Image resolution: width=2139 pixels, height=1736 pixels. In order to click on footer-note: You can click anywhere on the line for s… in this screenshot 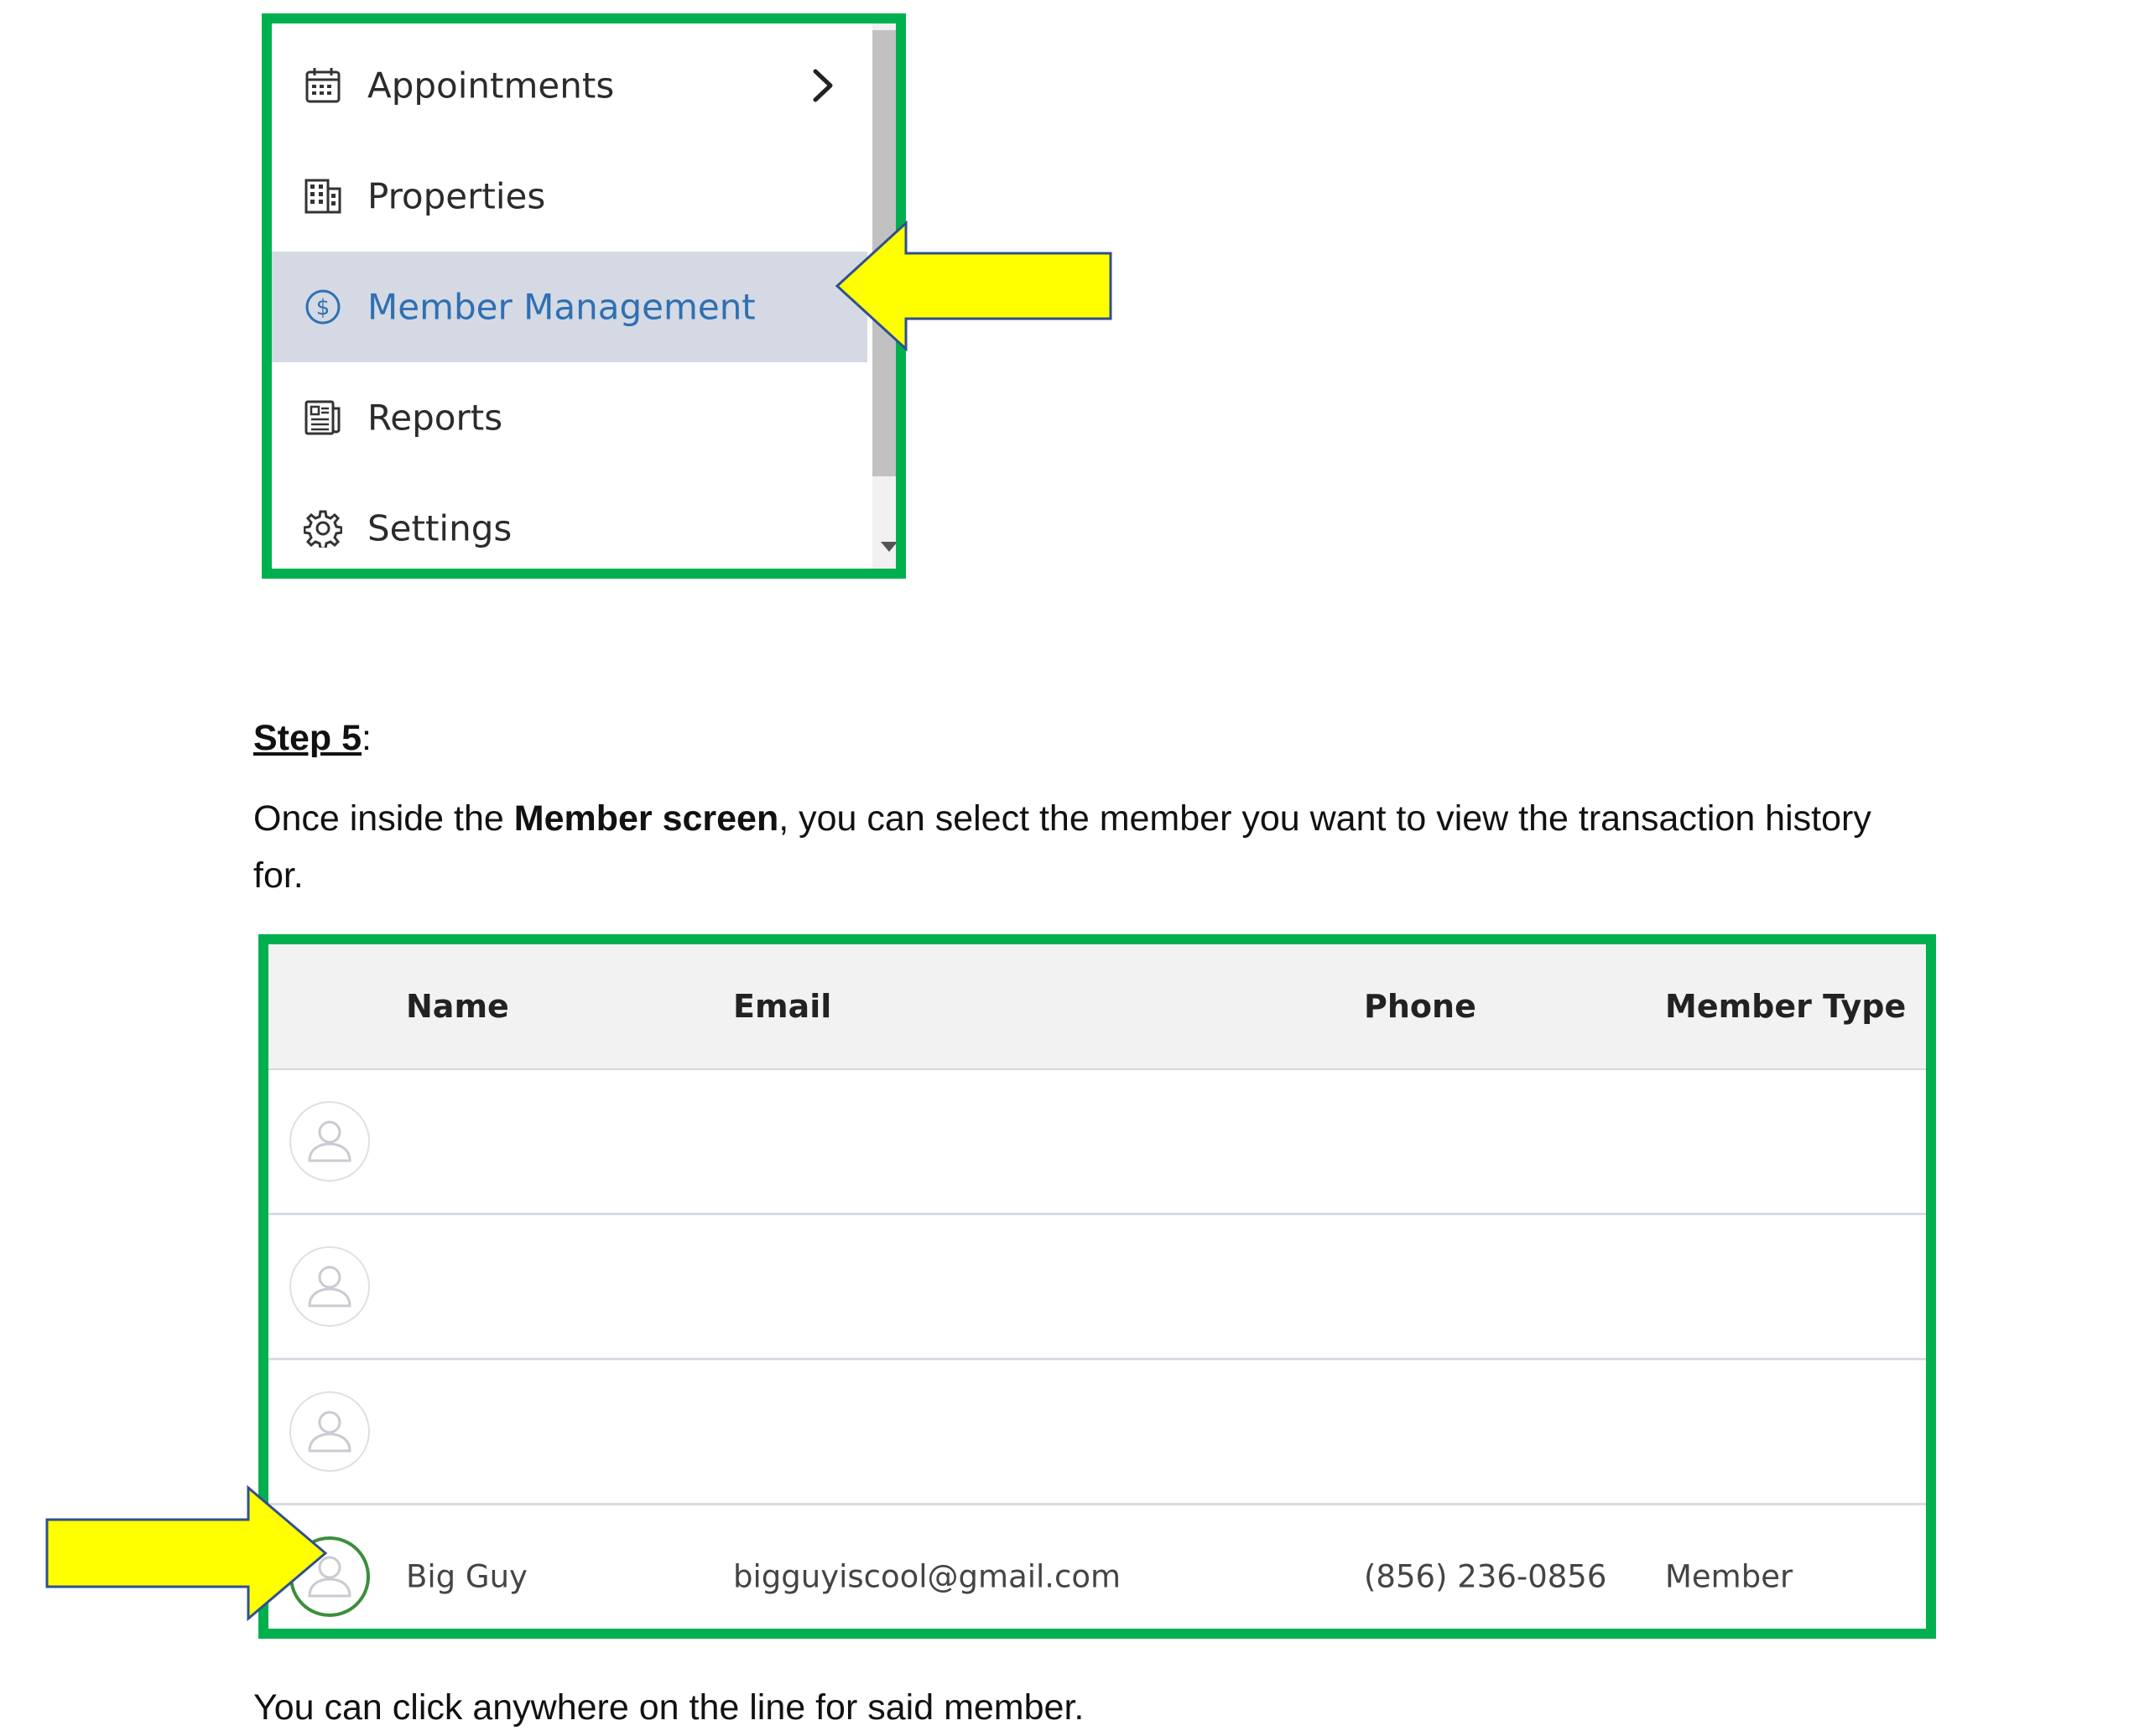, I will do `click(669, 1707)`.